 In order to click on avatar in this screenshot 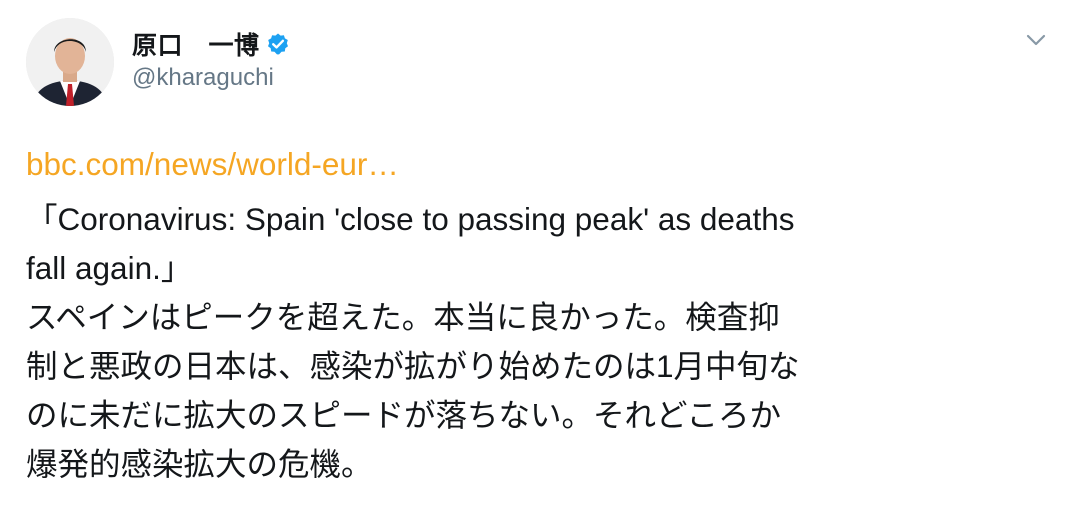, I will do `click(70, 62)`.